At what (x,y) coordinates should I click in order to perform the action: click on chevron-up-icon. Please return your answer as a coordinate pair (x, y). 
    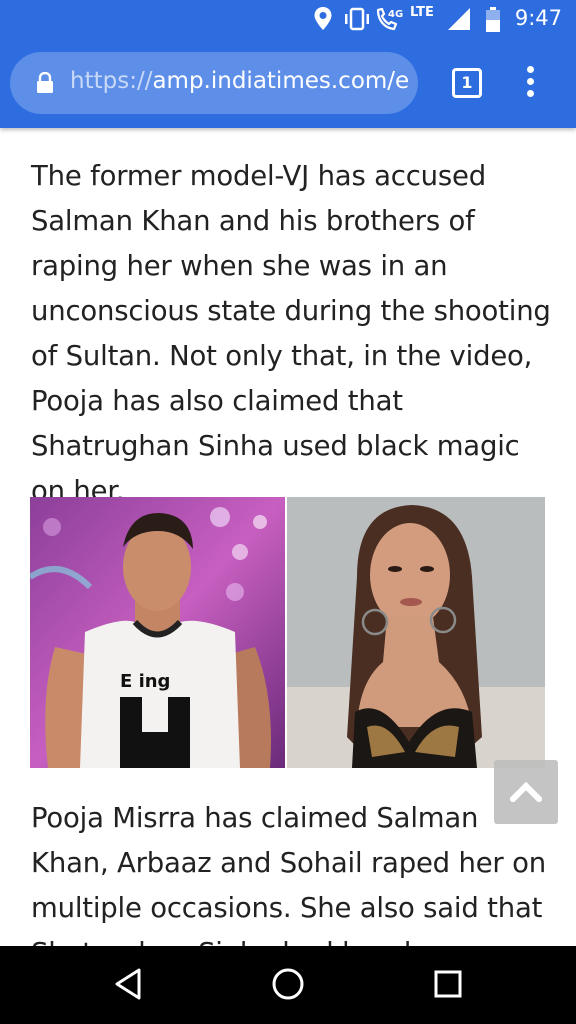
    Looking at the image, I should click on (526, 791).